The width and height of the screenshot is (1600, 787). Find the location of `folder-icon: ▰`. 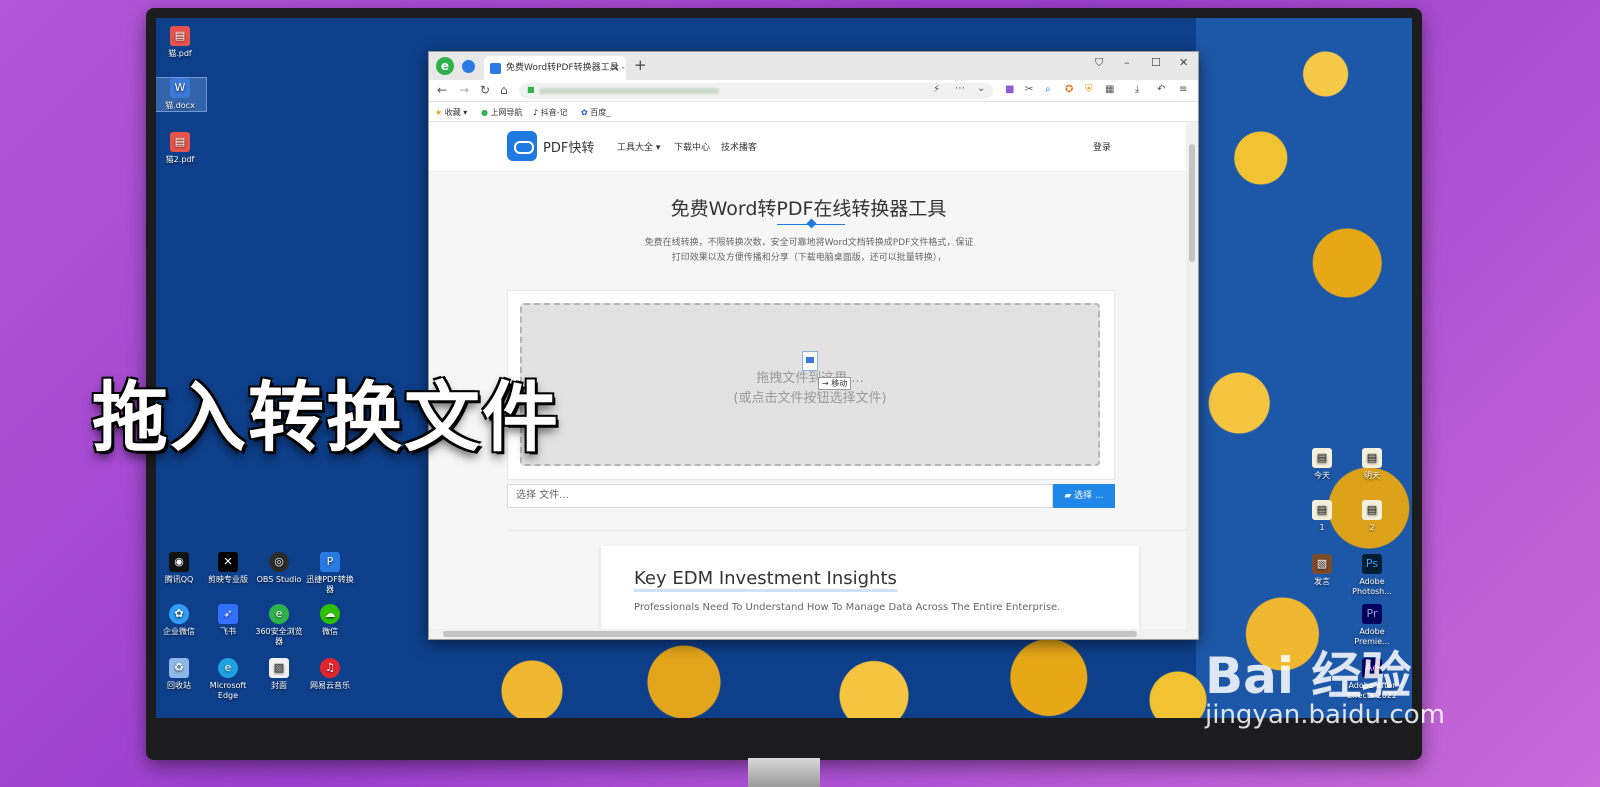

folder-icon: ▰ is located at coordinates (1068, 496).